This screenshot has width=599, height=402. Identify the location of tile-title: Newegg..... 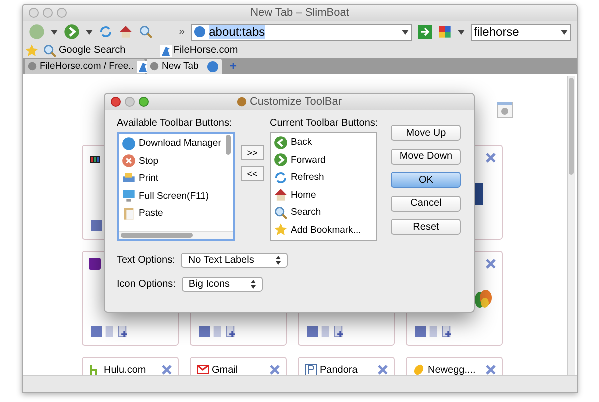
(452, 369).